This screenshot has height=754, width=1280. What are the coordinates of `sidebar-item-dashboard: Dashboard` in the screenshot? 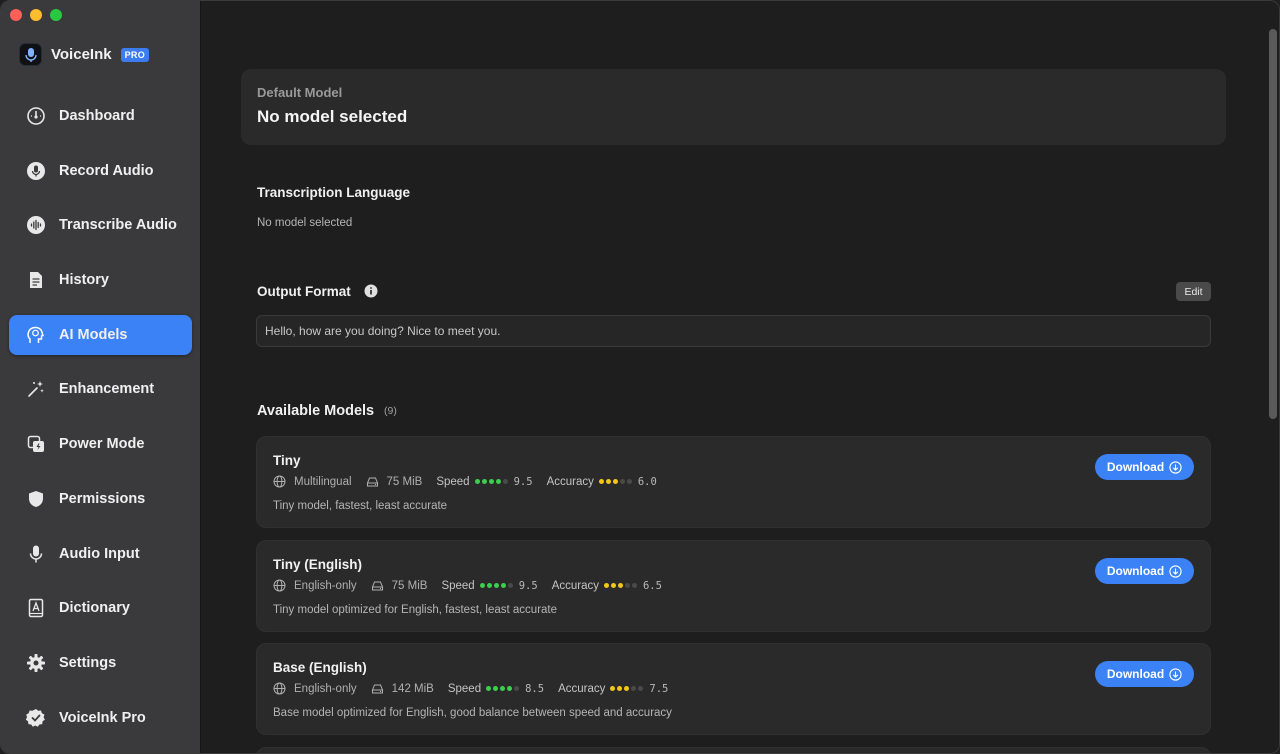 It's located at (100, 116).